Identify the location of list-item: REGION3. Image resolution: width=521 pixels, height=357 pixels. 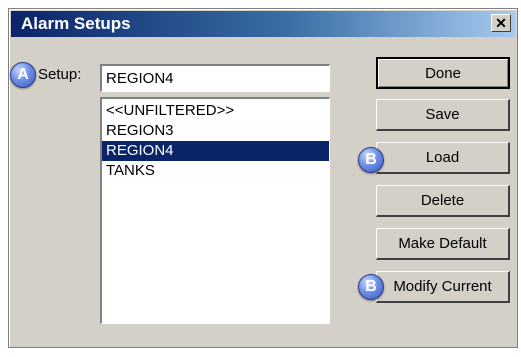
(215, 131).